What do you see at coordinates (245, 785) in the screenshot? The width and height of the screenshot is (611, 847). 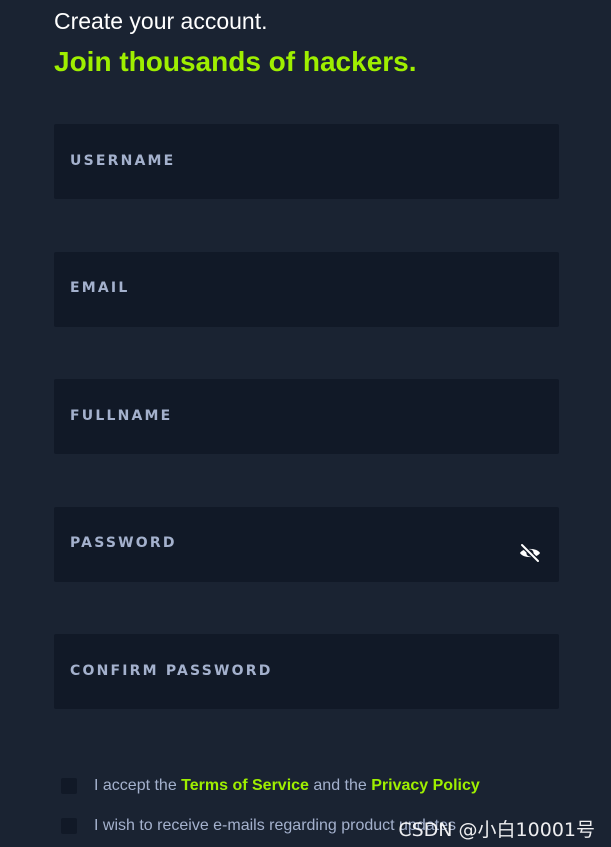 I see `terms-of-service-link: Terms of Service` at bounding box center [245, 785].